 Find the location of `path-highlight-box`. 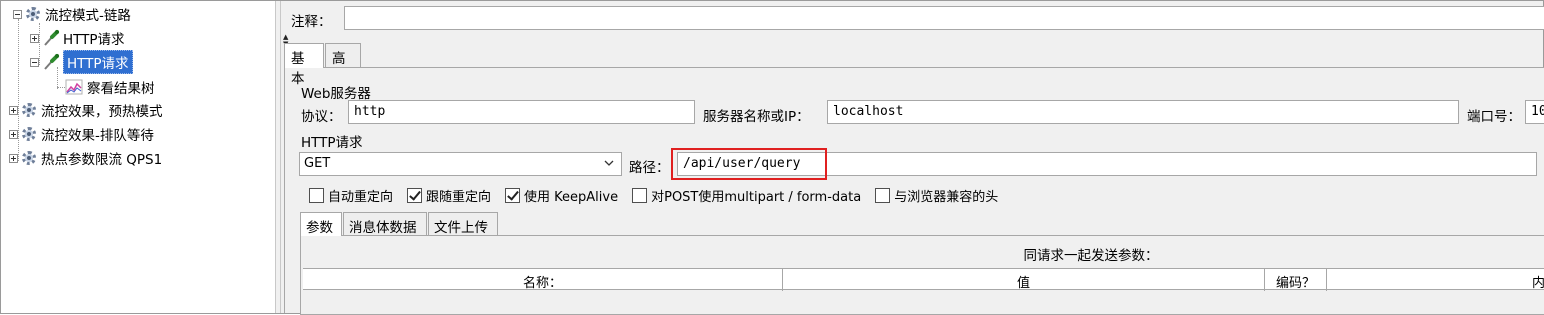

path-highlight-box is located at coordinates (749, 164).